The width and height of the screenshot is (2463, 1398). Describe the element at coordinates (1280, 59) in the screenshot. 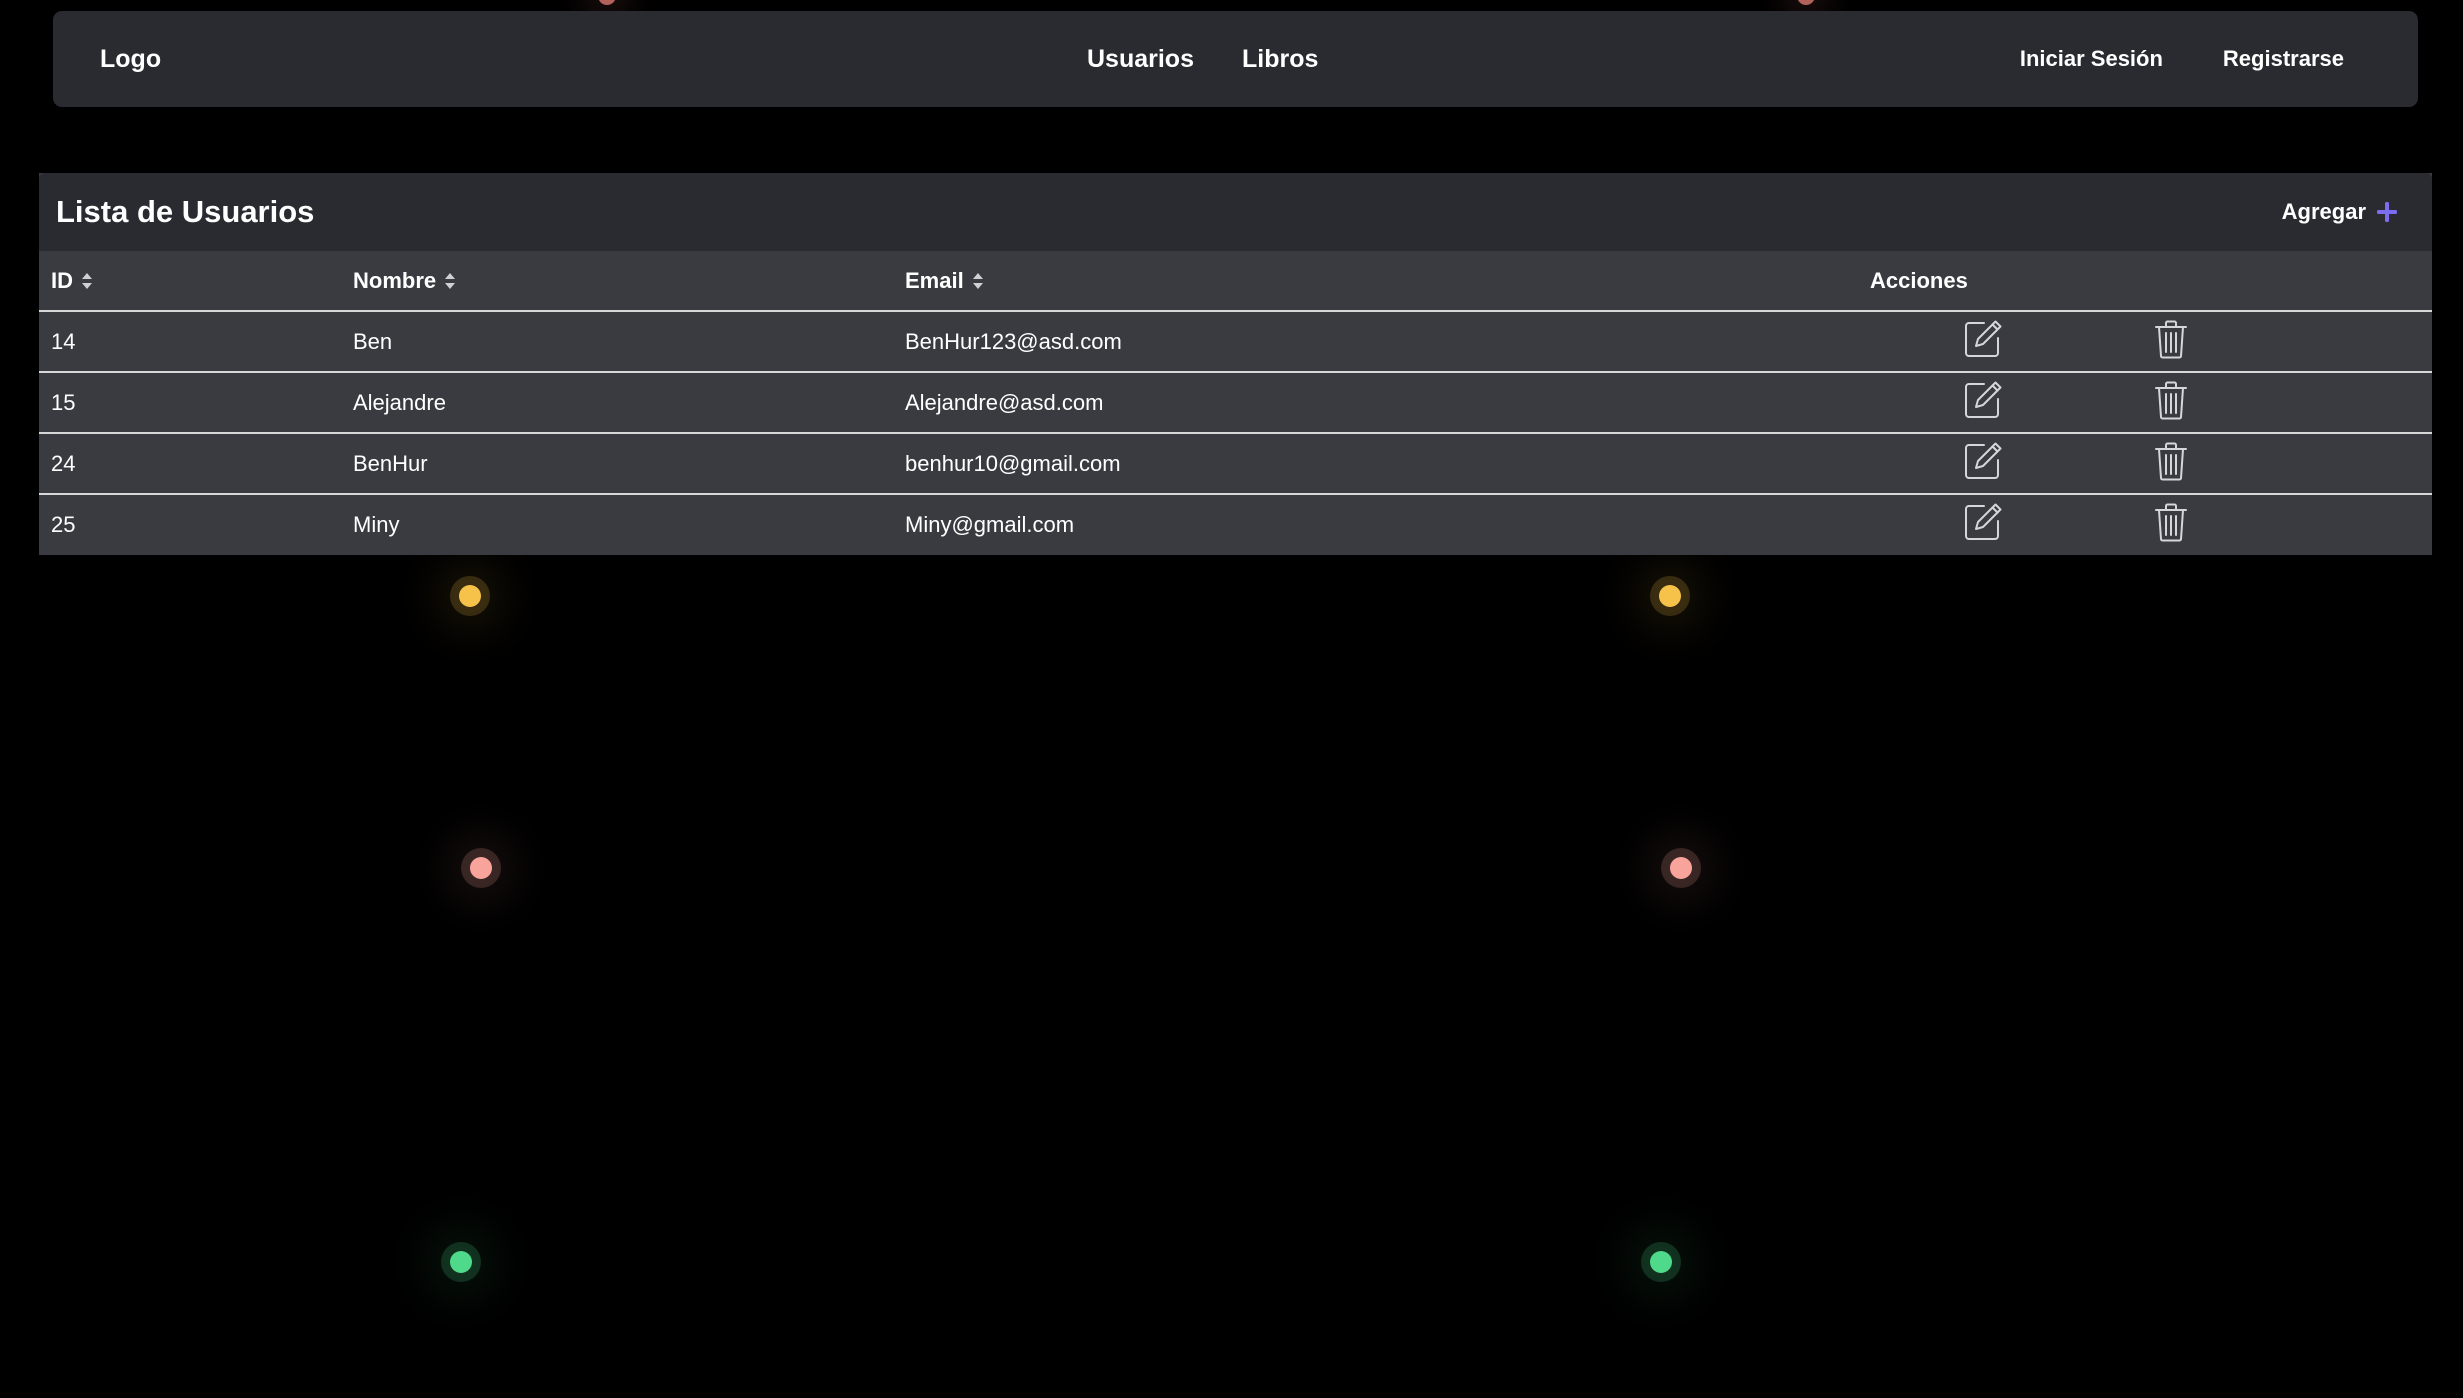

I see `nav-link-libros: Libros` at that location.